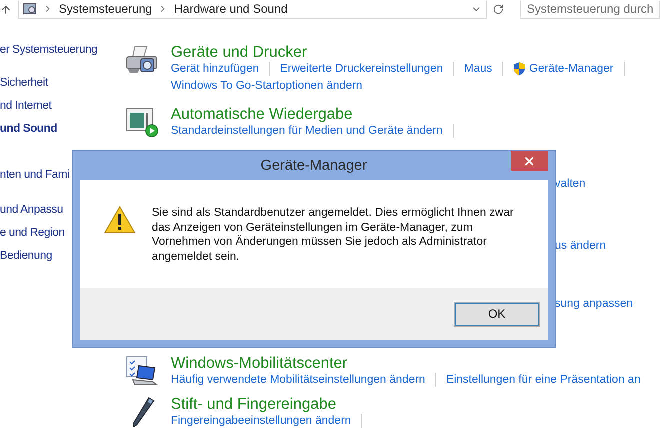  I want to click on close-button, so click(529, 161).